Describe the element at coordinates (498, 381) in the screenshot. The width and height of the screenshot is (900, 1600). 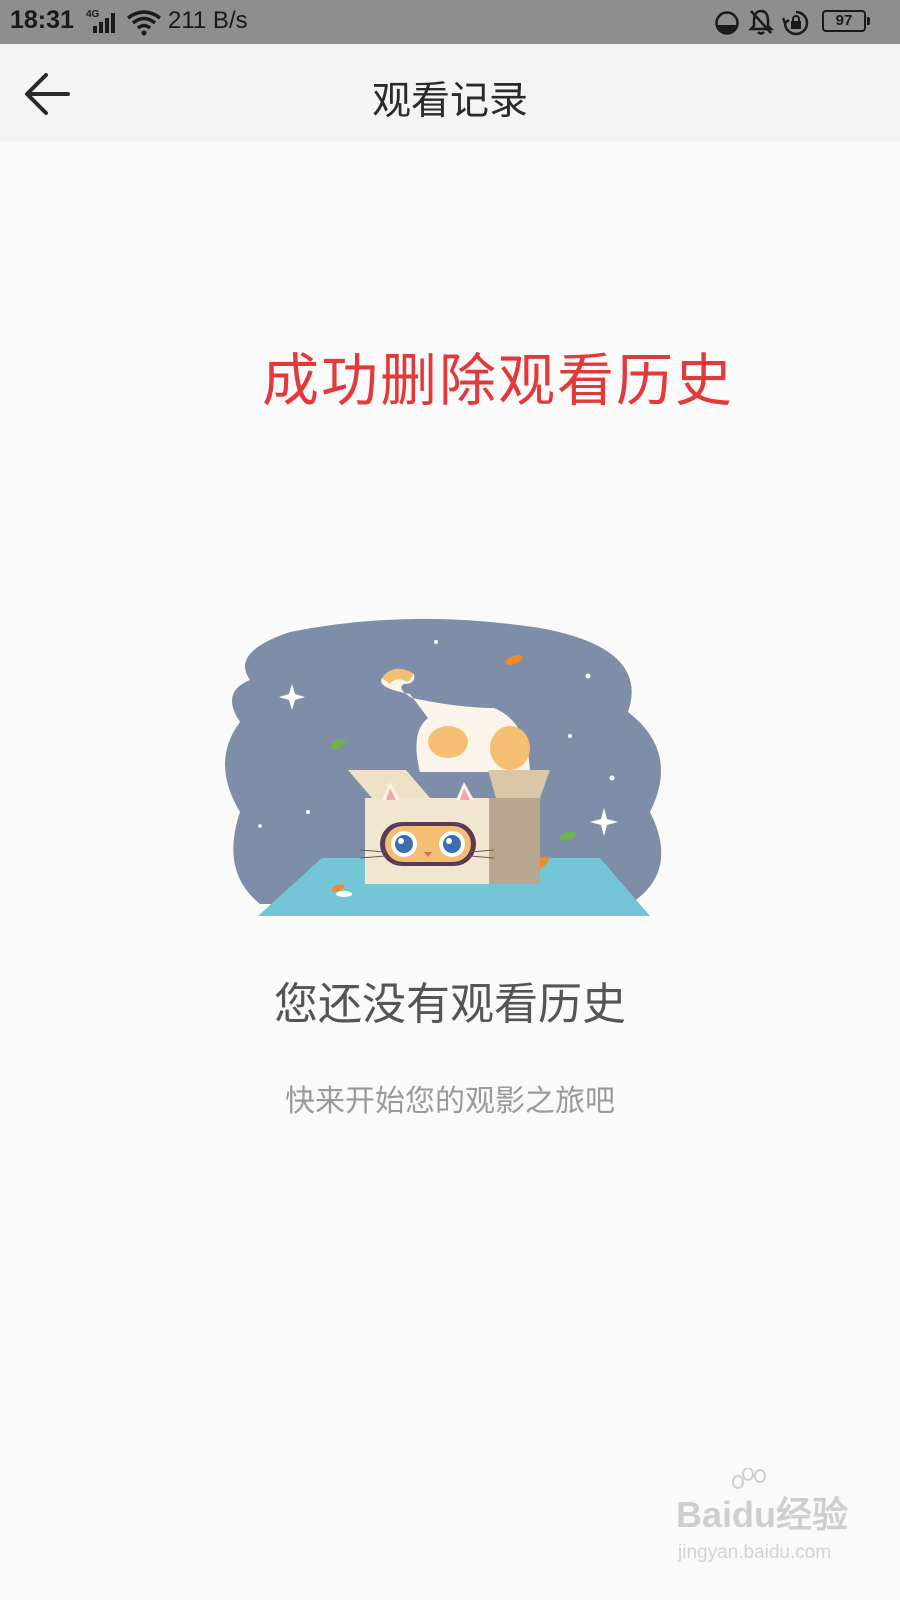
I see `success-message: 成功删除观看历史` at that location.